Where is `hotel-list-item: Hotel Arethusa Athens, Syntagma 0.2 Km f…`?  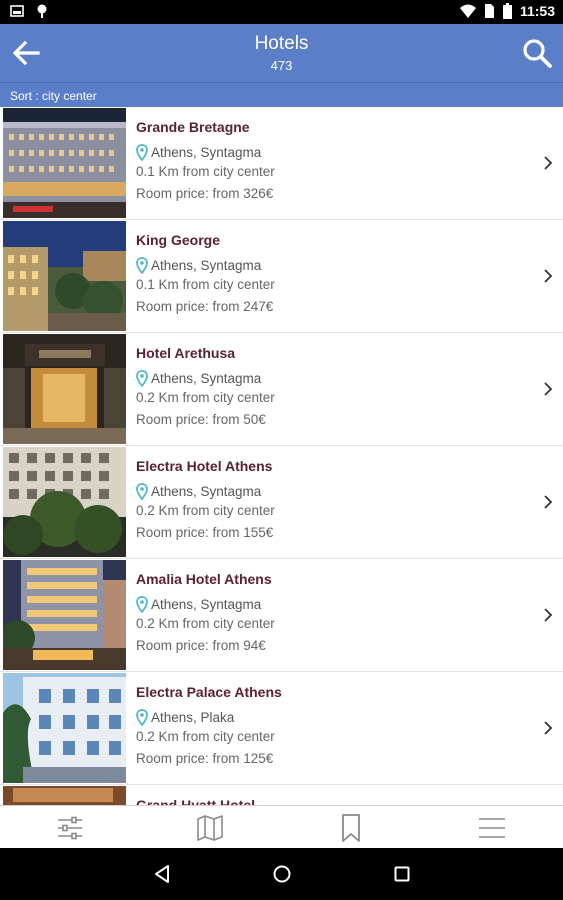
hotel-list-item: Hotel Arethusa Athens, Syntagma 0.2 Km f… is located at coordinates (281, 389).